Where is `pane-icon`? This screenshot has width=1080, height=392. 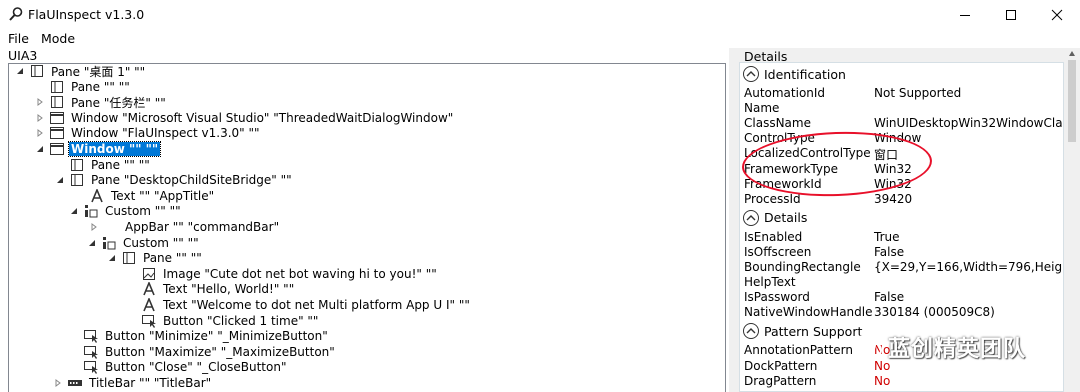 pane-icon is located at coordinates (129, 258).